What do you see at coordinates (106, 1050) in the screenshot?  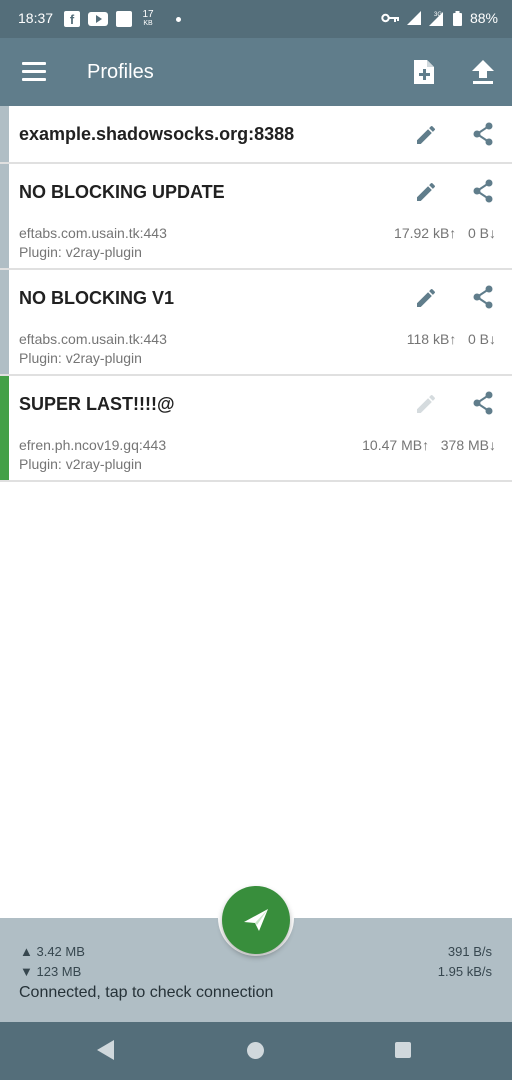 I see `back-icon` at bounding box center [106, 1050].